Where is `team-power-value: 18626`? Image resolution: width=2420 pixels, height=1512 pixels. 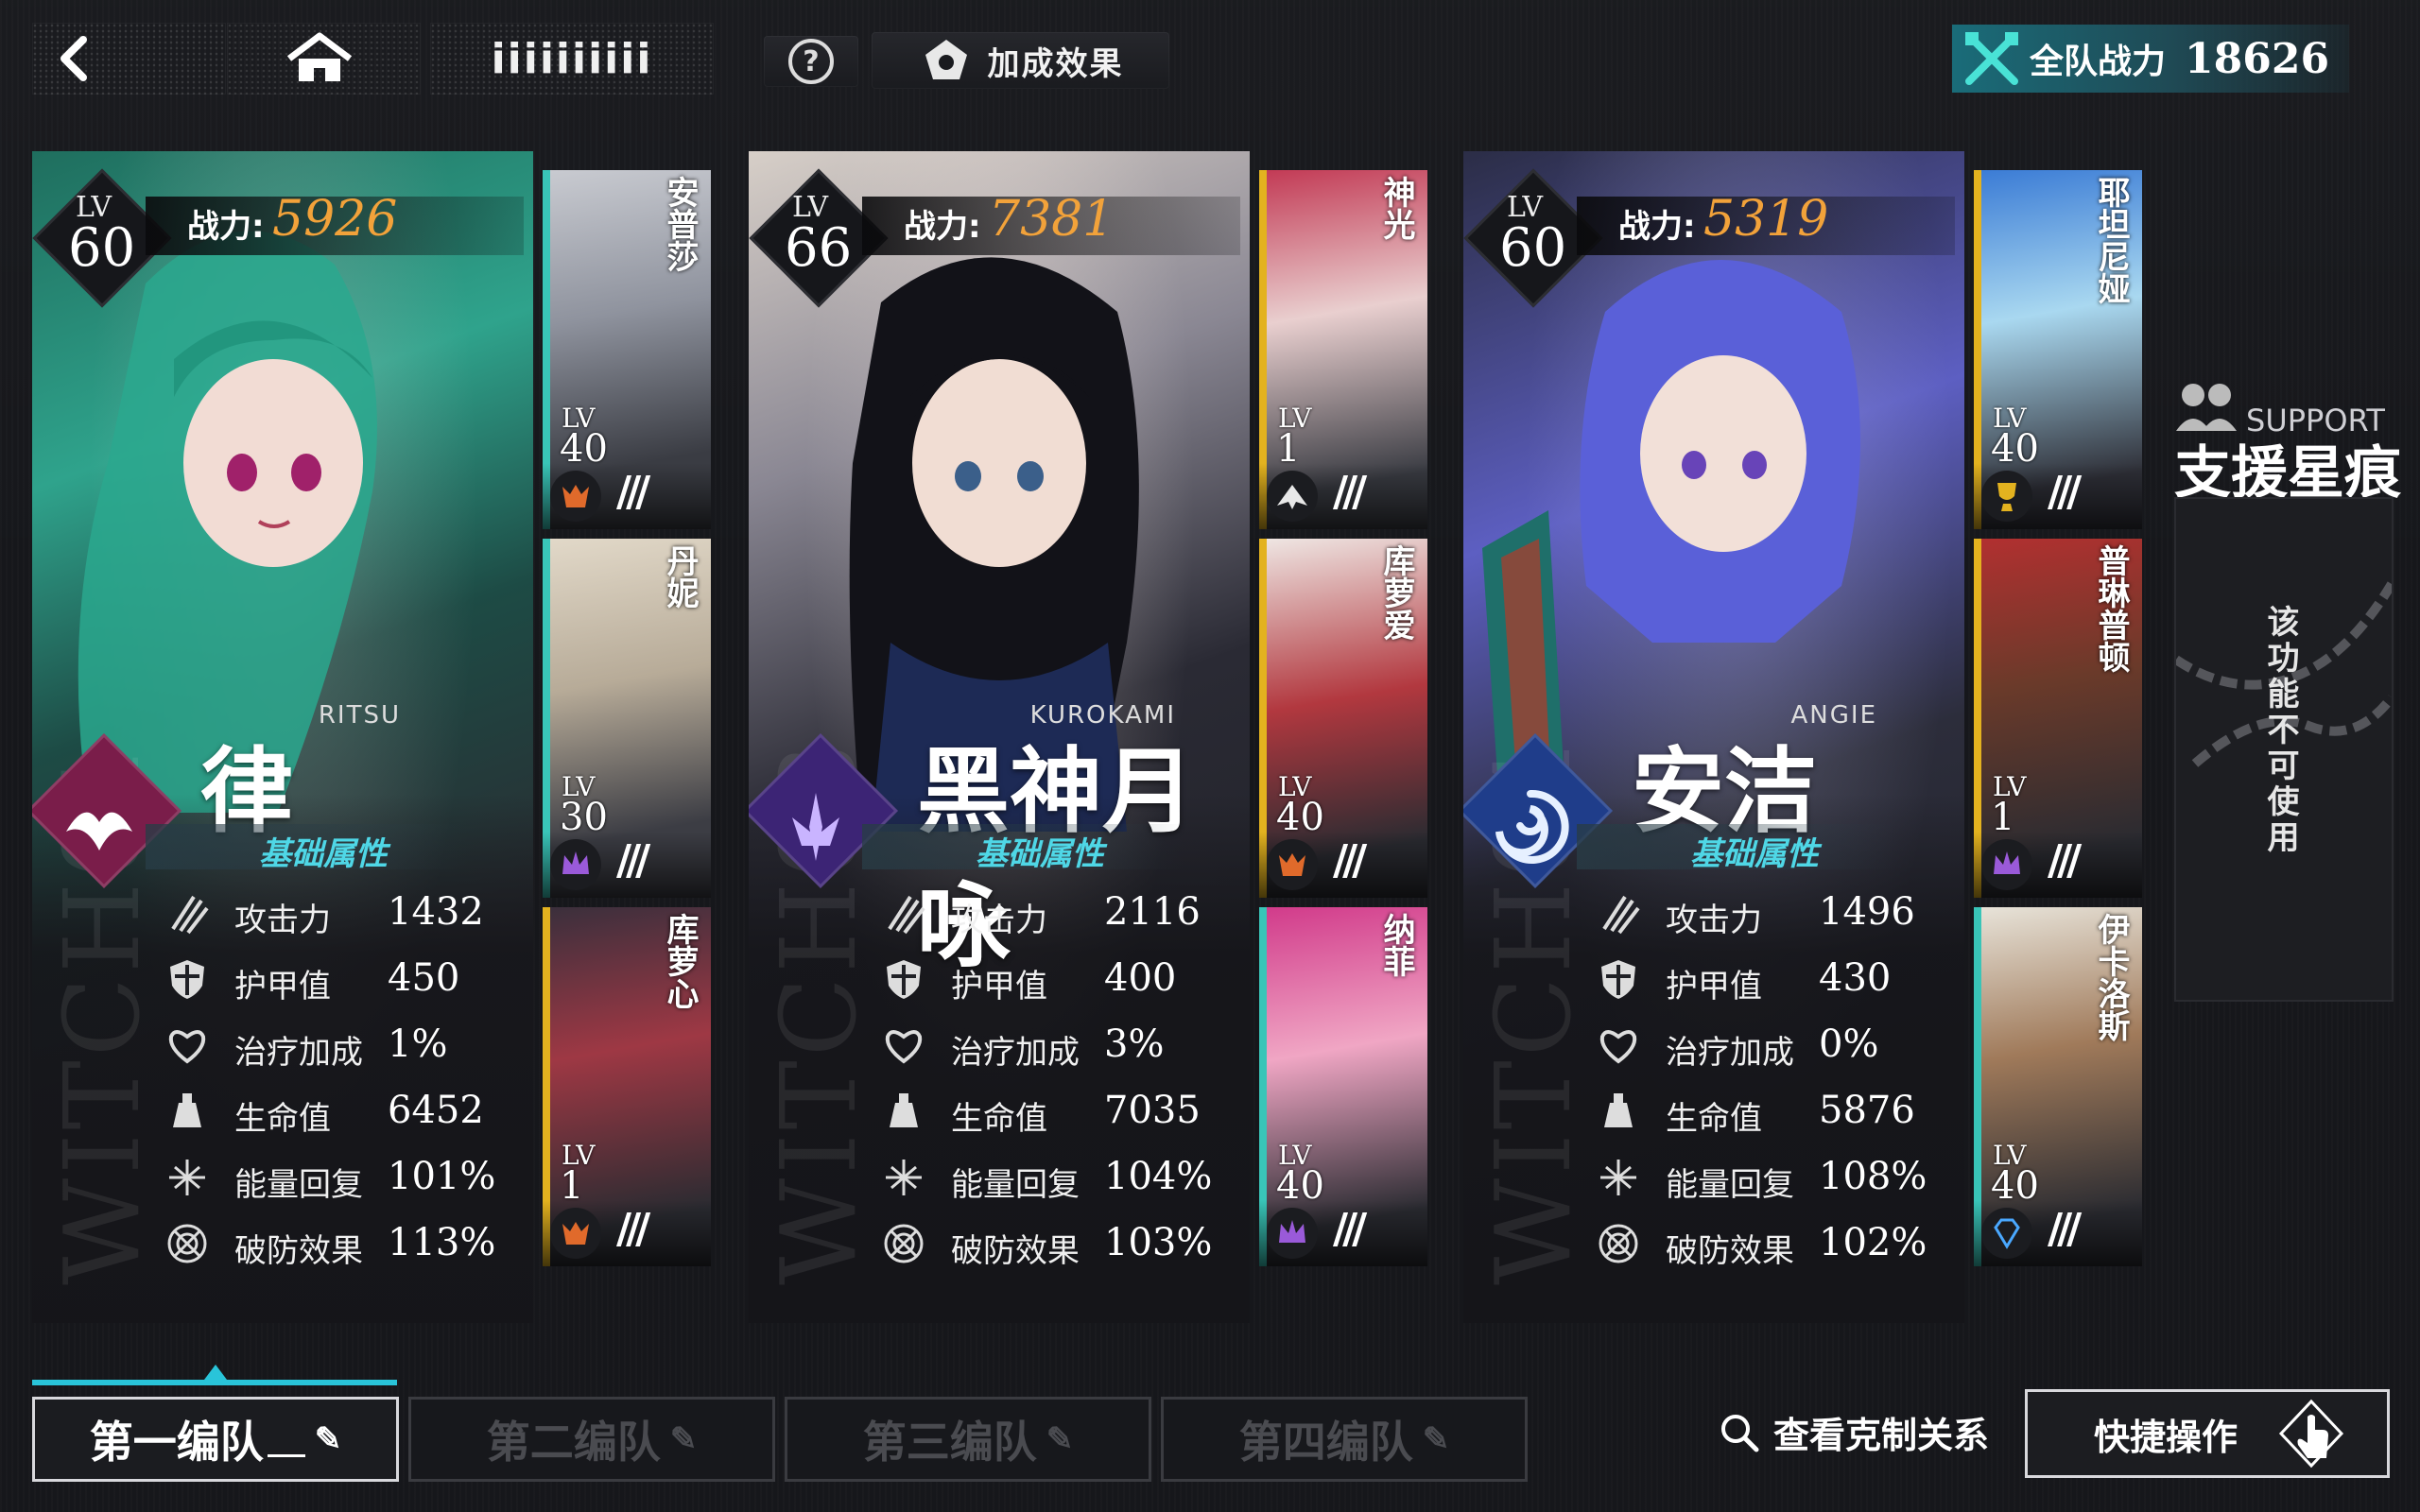
team-power-value: 18626 is located at coordinates (2257, 58).